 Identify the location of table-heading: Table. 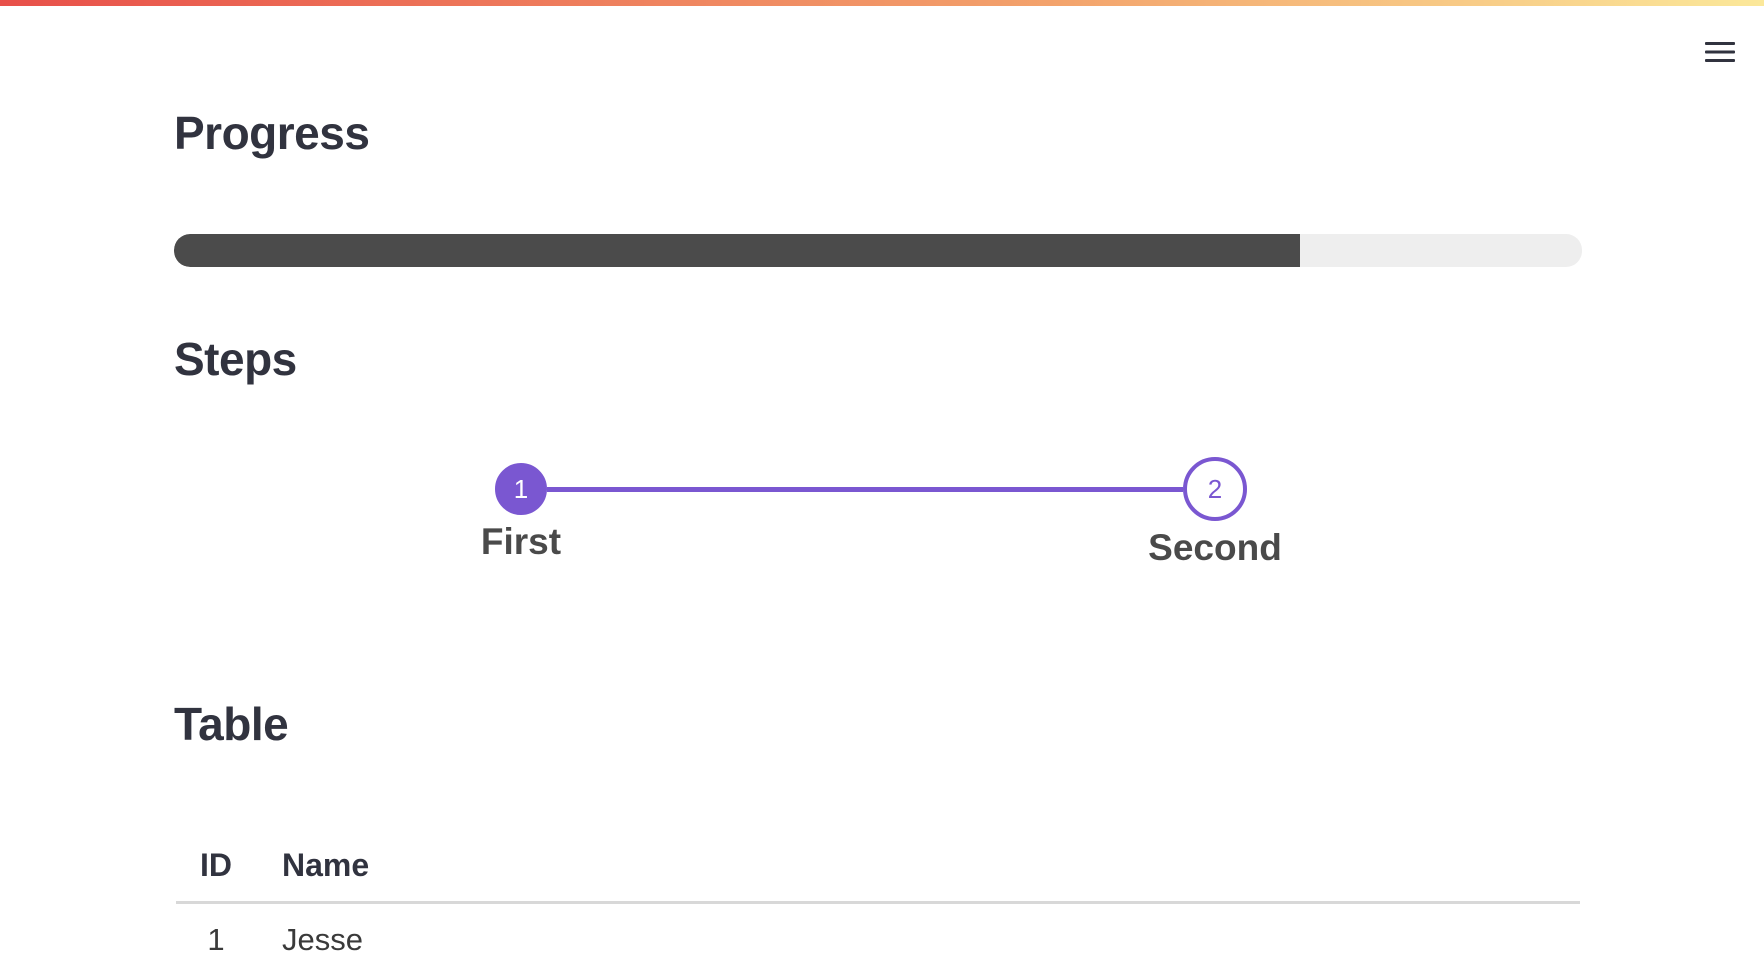
(231, 724).